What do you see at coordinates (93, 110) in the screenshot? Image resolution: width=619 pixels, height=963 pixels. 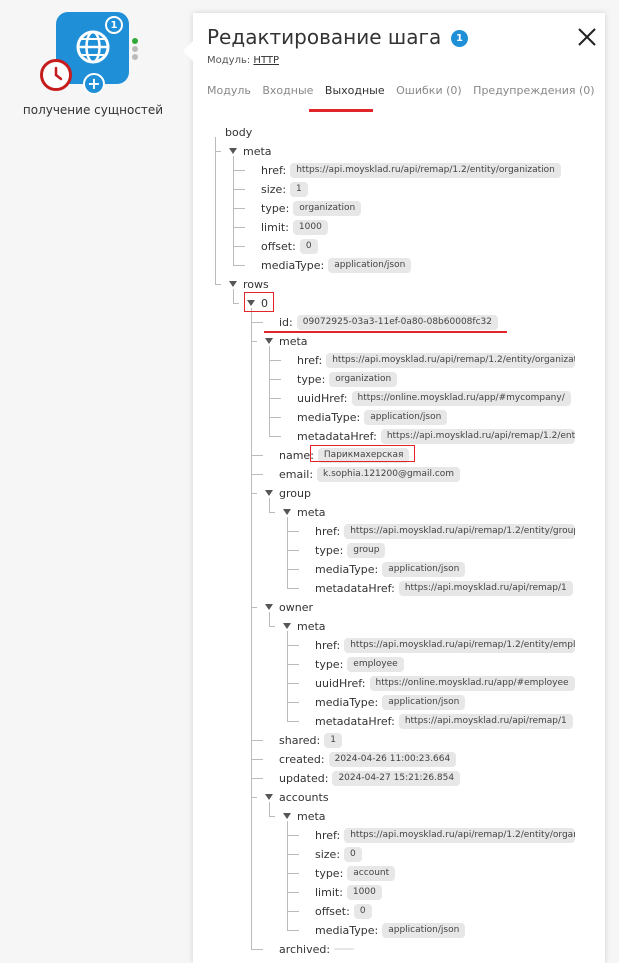 I see `node-label: получение сущностей` at bounding box center [93, 110].